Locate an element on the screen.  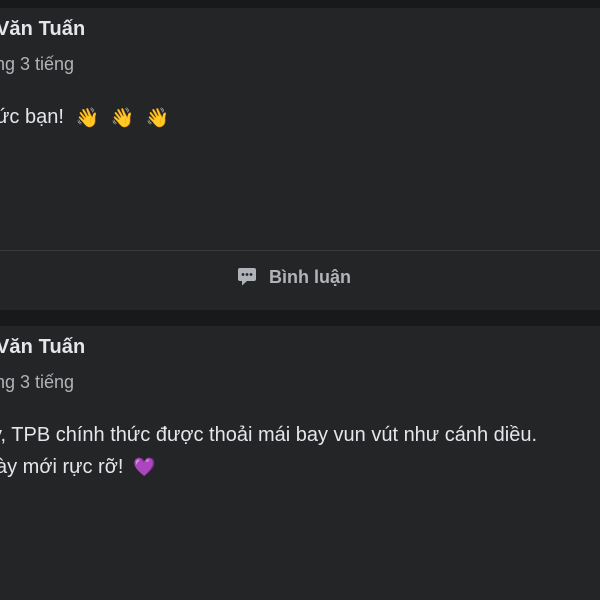
comment-icon is located at coordinates (247, 277).